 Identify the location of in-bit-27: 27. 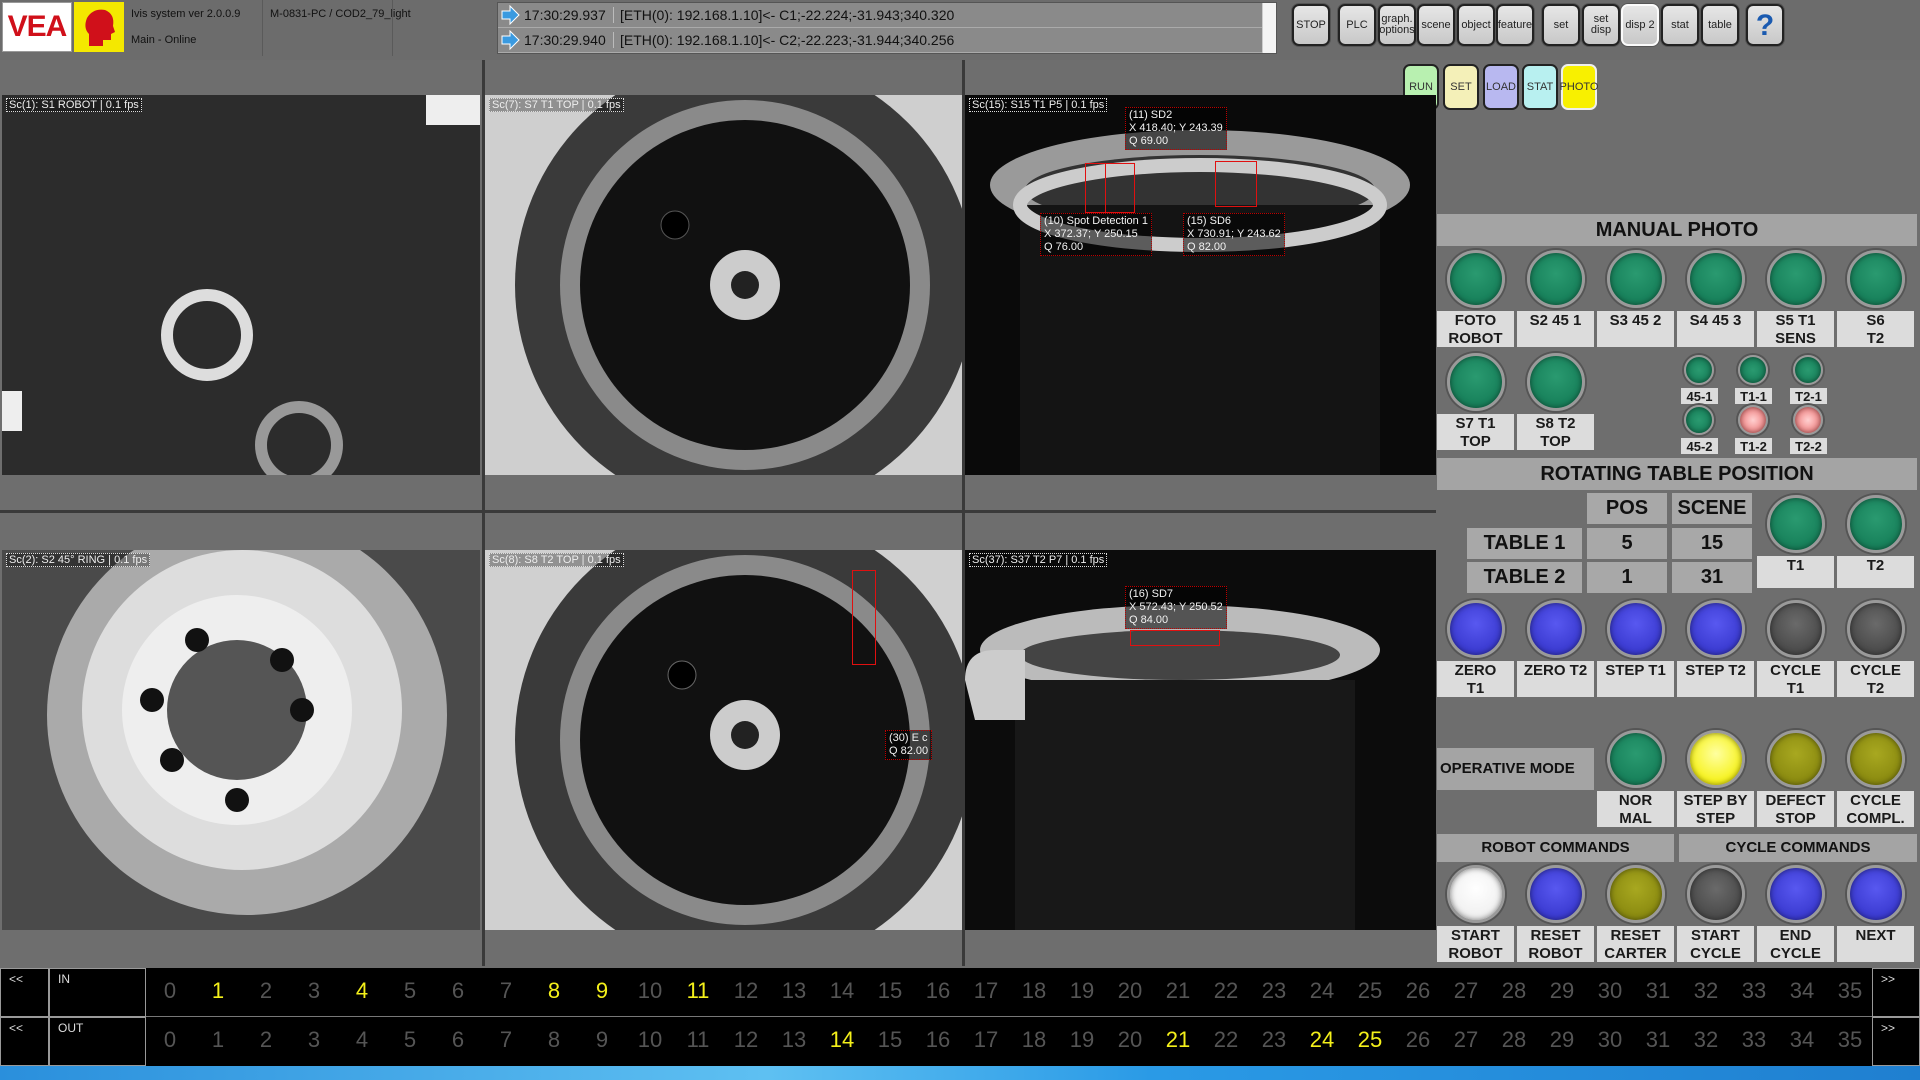
(1466, 990).